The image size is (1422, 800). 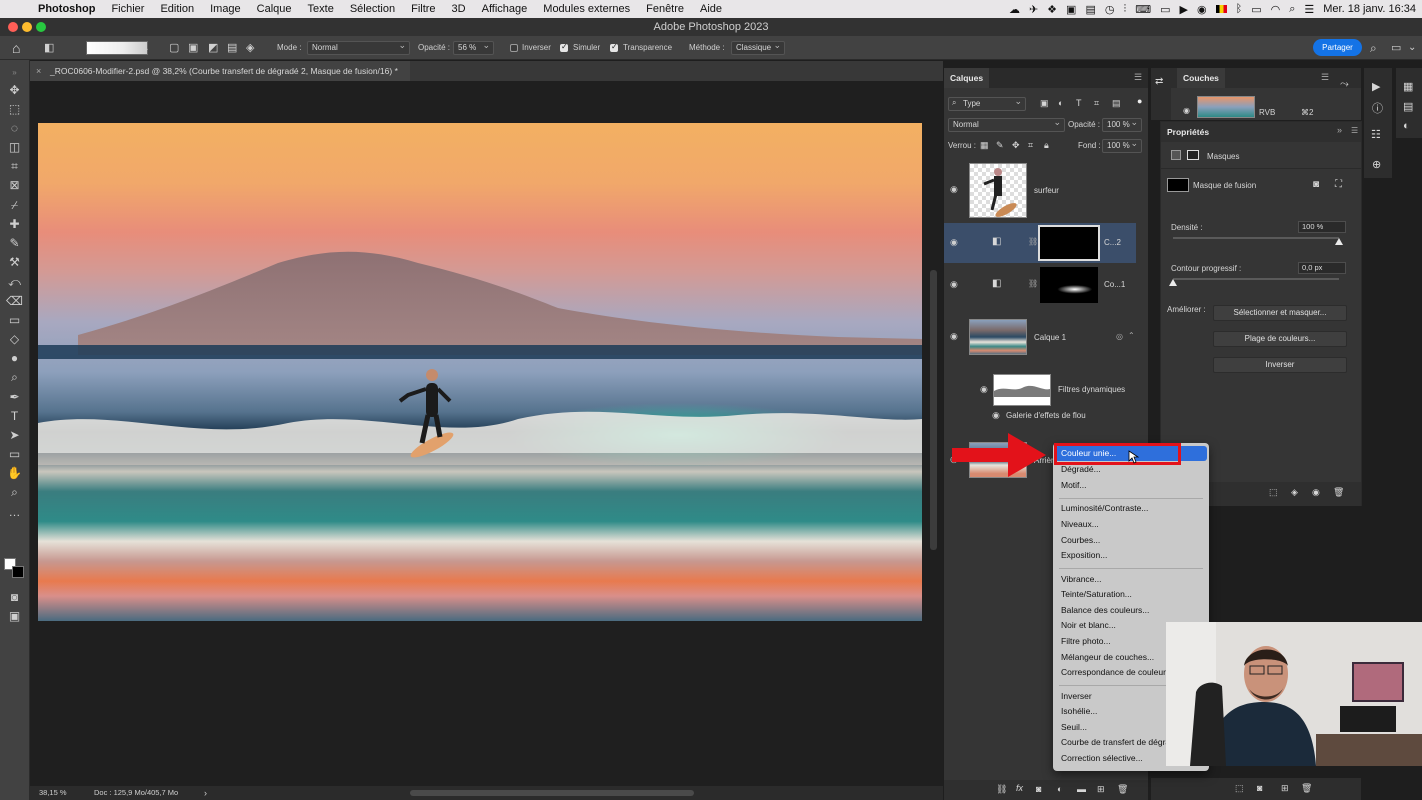 I want to click on workspace-icon: ▭, so click(x=1396, y=48).